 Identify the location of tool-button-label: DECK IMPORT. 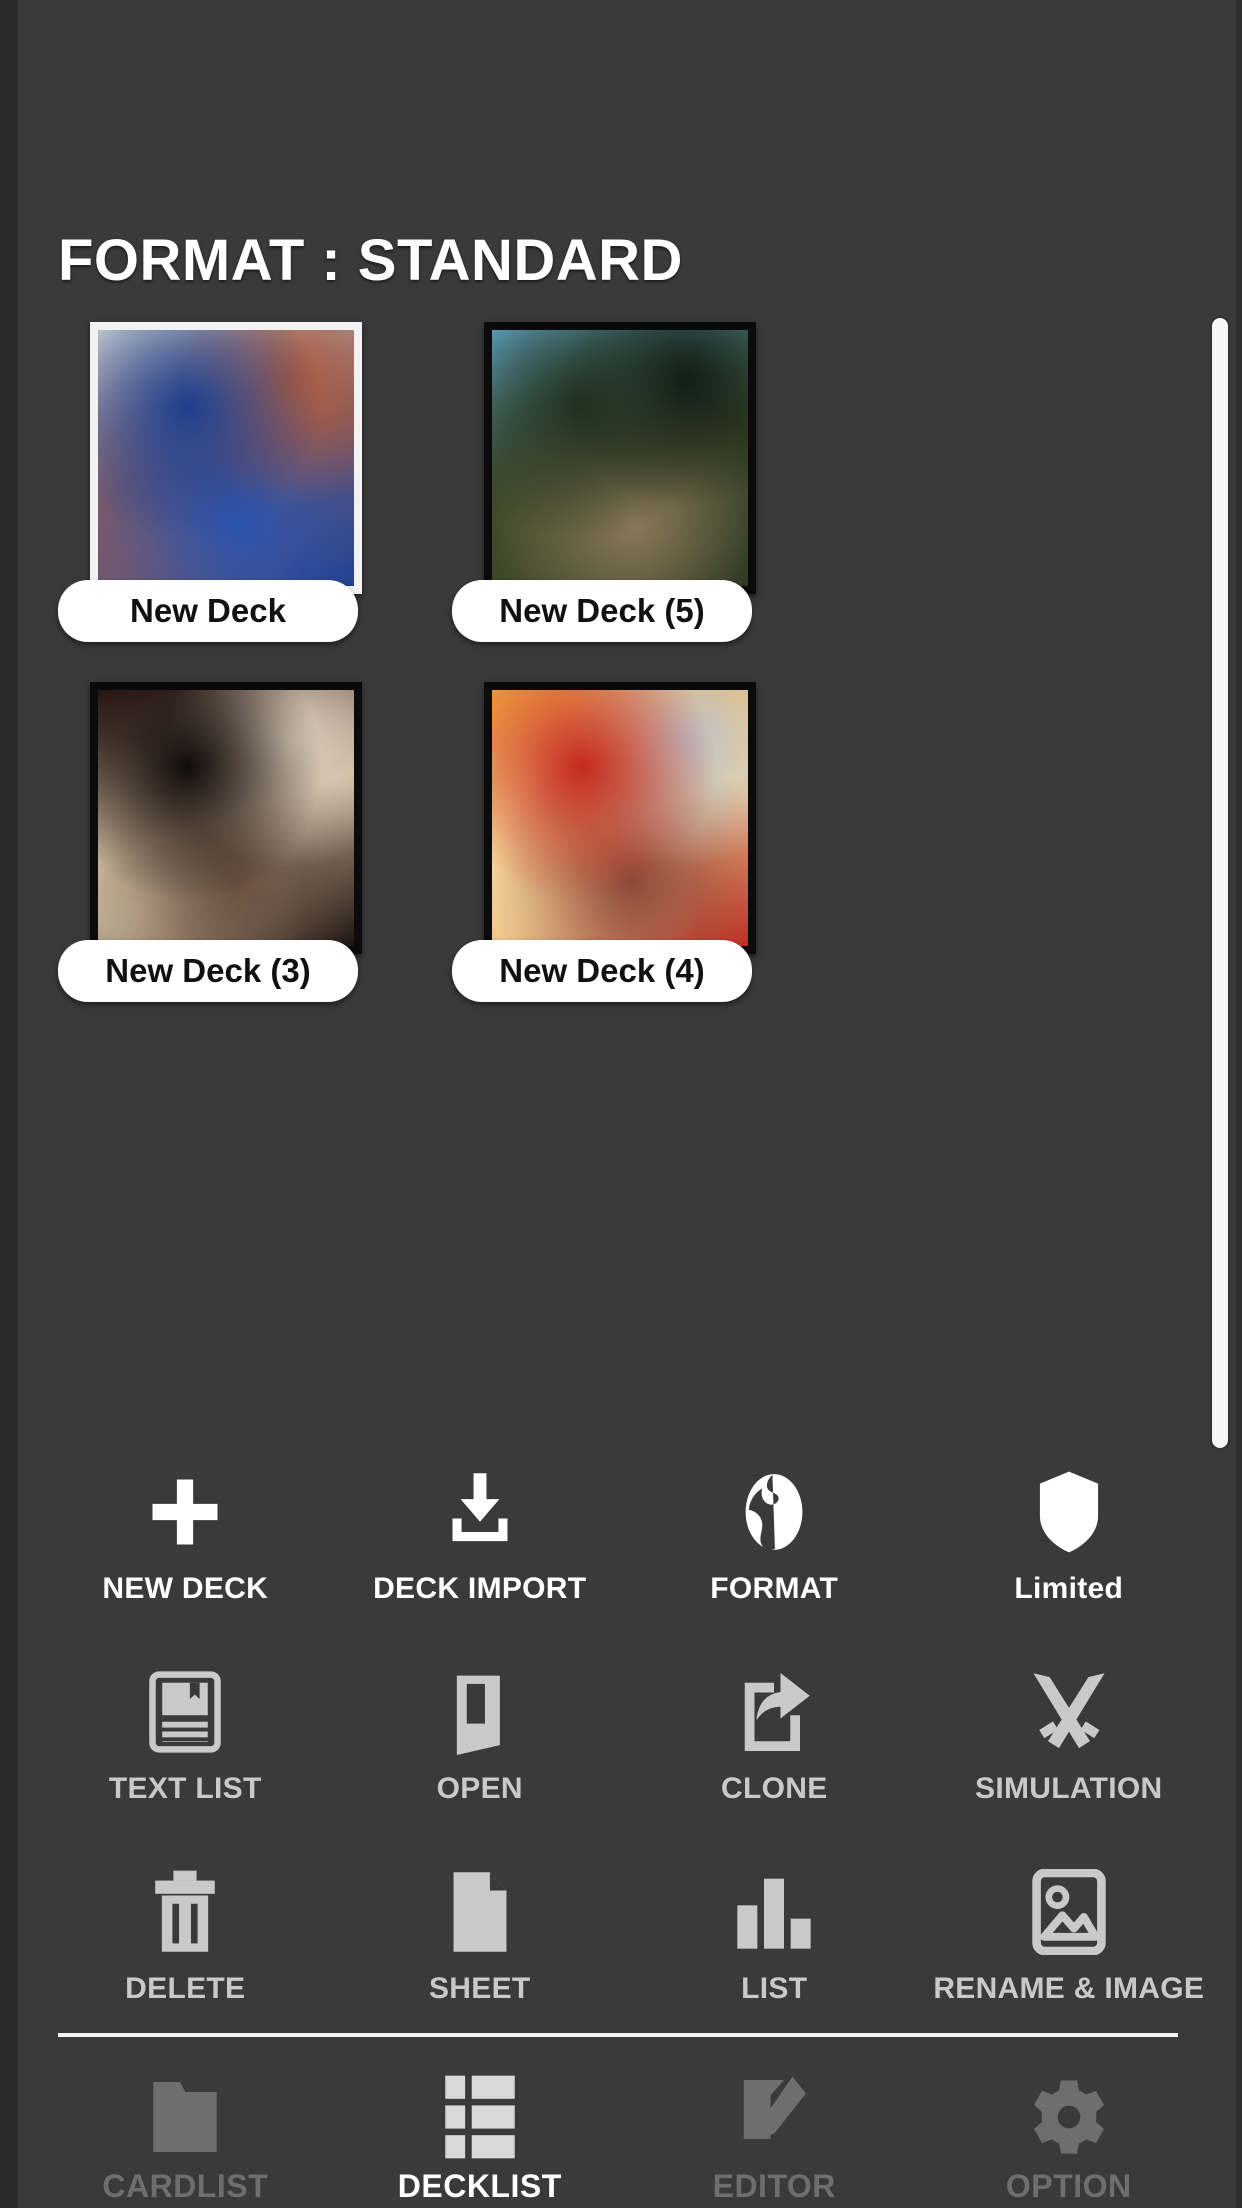
(480, 1588).